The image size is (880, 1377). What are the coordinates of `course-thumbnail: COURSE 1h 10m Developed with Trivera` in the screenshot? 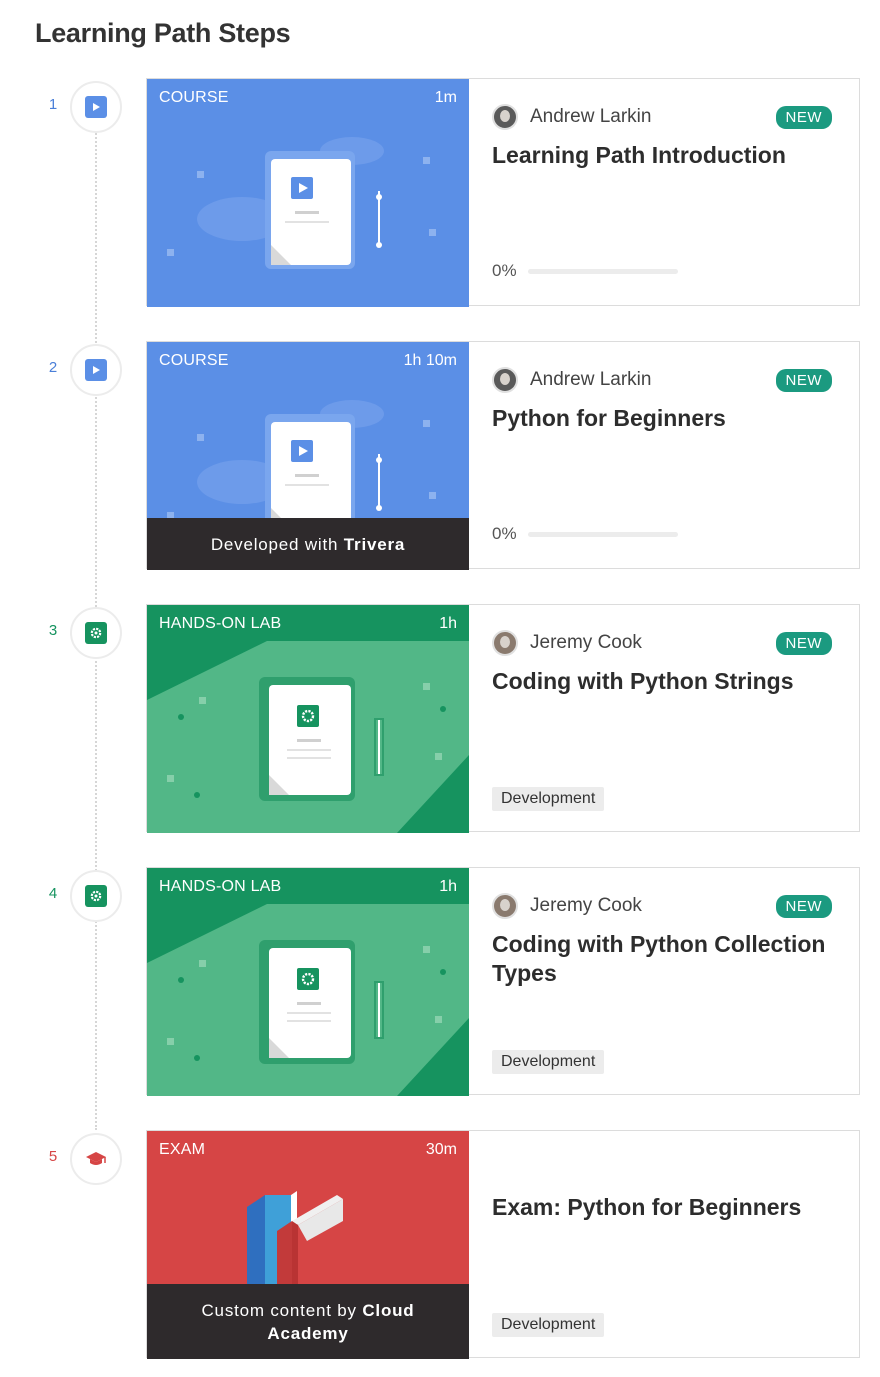 It's located at (308, 456).